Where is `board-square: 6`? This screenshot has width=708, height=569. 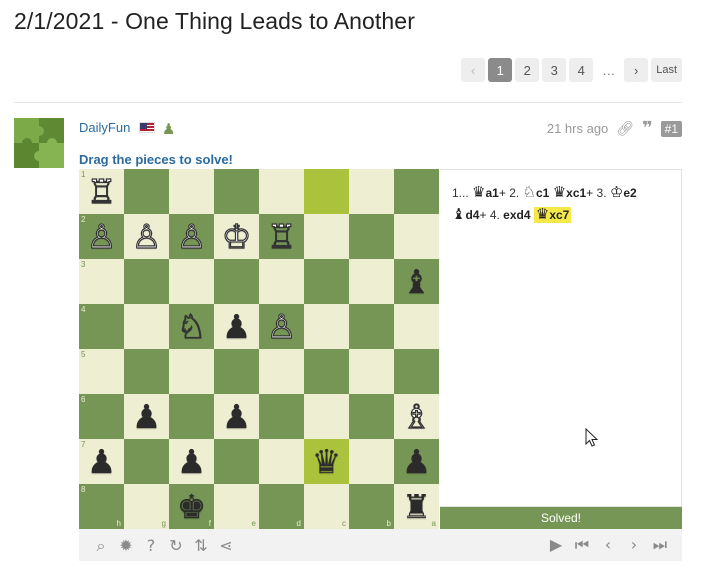
board-square: 6 is located at coordinates (101, 416).